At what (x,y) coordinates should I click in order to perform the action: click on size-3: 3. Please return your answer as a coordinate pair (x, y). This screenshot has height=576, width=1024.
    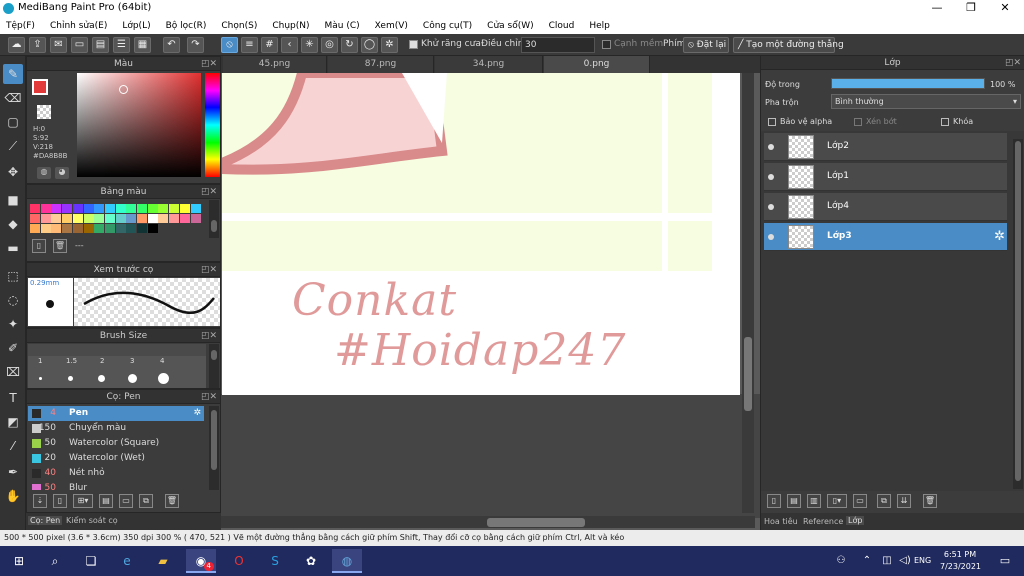
    Looking at the image, I should click on (132, 361).